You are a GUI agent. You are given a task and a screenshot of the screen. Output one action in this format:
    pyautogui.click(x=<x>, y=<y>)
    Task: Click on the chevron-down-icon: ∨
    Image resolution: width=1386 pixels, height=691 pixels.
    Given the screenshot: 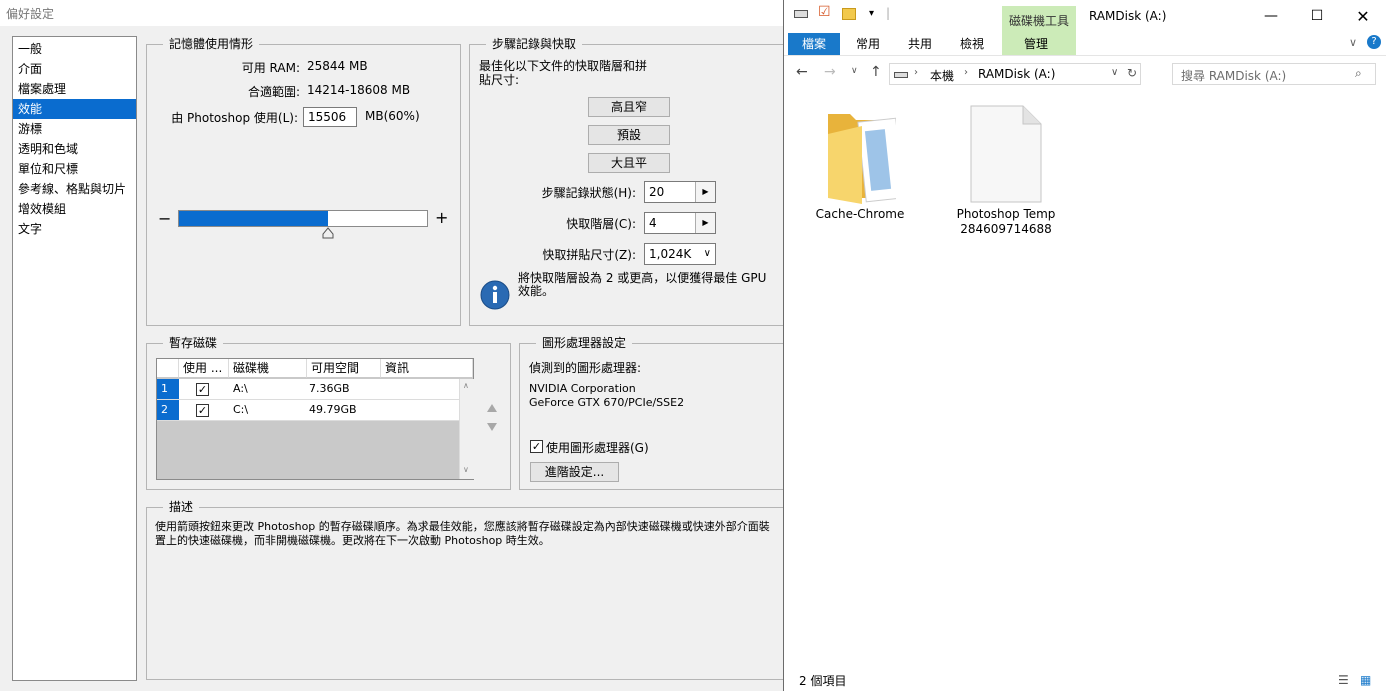 What is the action you would take?
    pyautogui.click(x=707, y=253)
    